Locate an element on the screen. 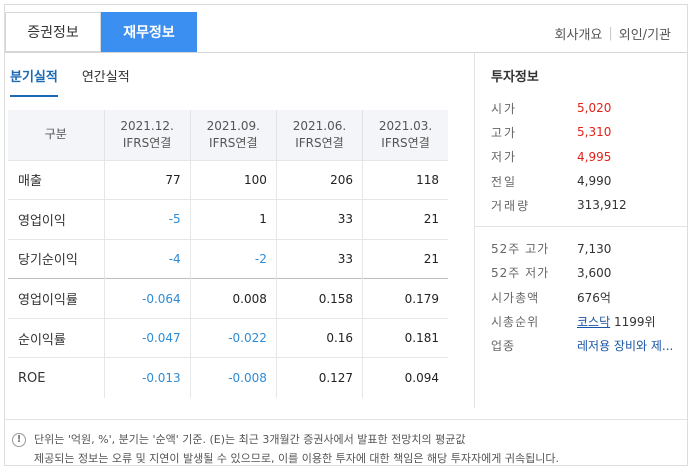  top-links: 회사개요 | 외인/기관 is located at coordinates (613, 33).